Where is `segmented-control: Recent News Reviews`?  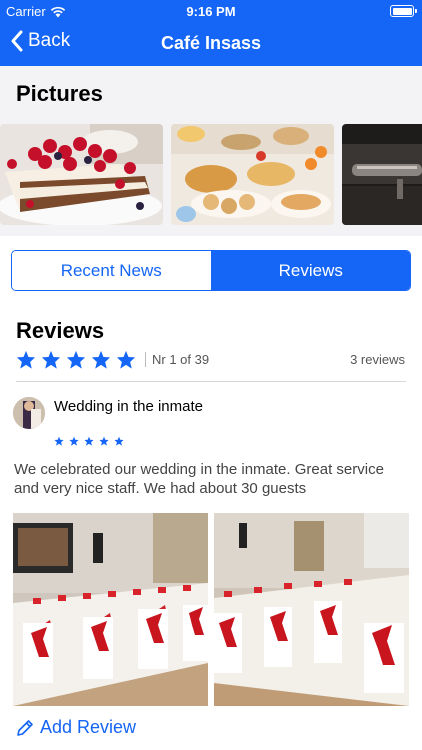 segmented-control: Recent News Reviews is located at coordinates (211, 270).